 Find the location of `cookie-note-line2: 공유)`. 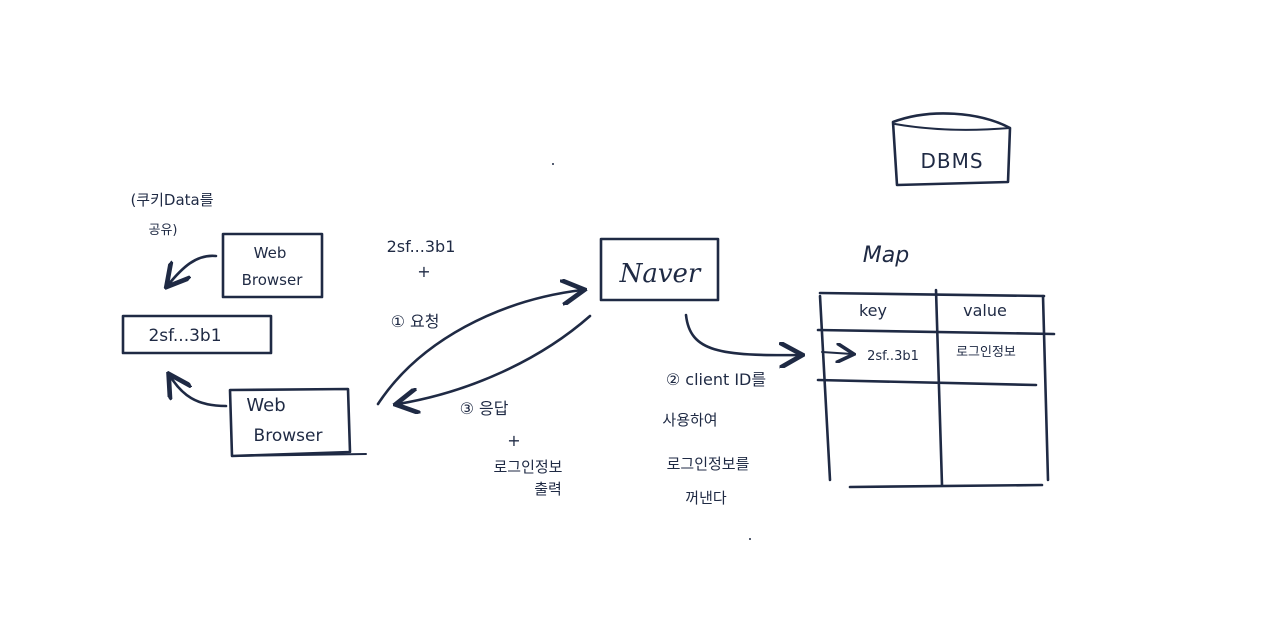

cookie-note-line2: 공유) is located at coordinates (163, 230).